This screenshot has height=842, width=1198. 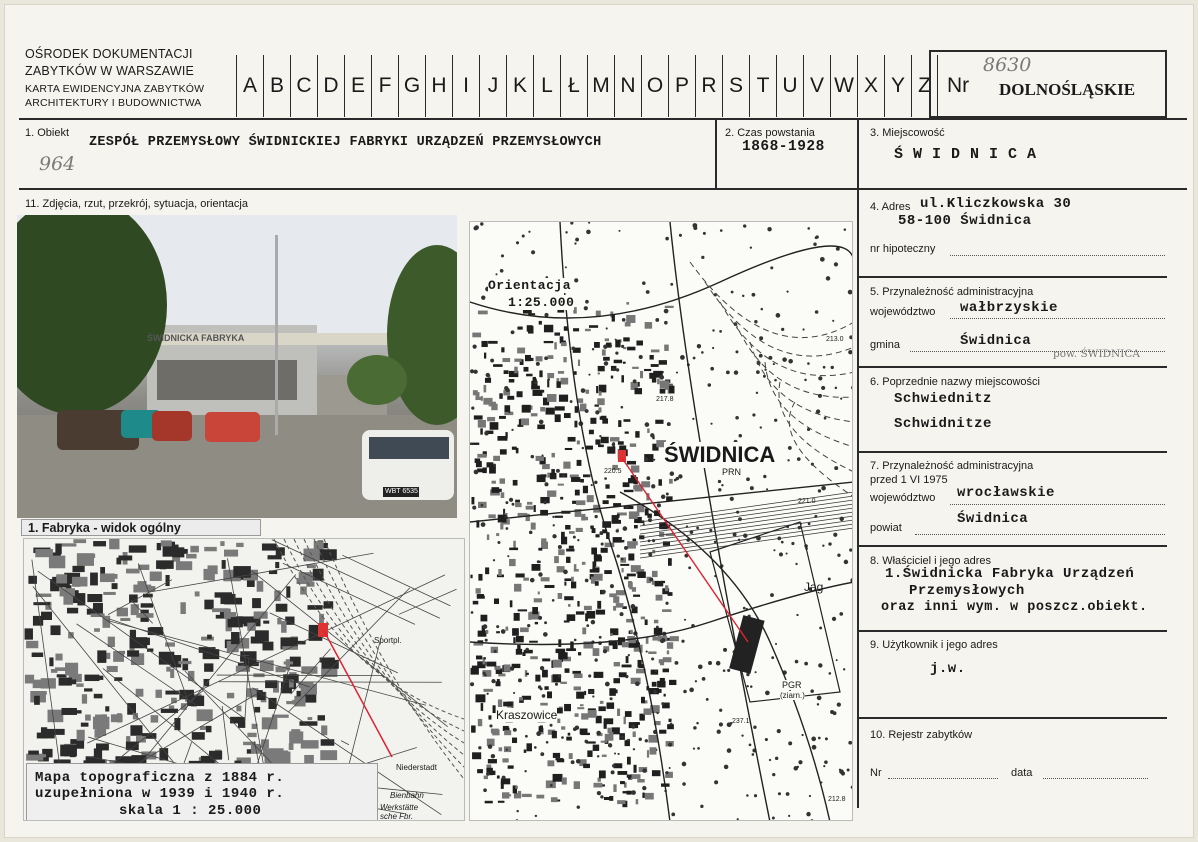 I want to click on photo-caption: 1. Fabryka - widok ogólny, so click(x=104, y=528).